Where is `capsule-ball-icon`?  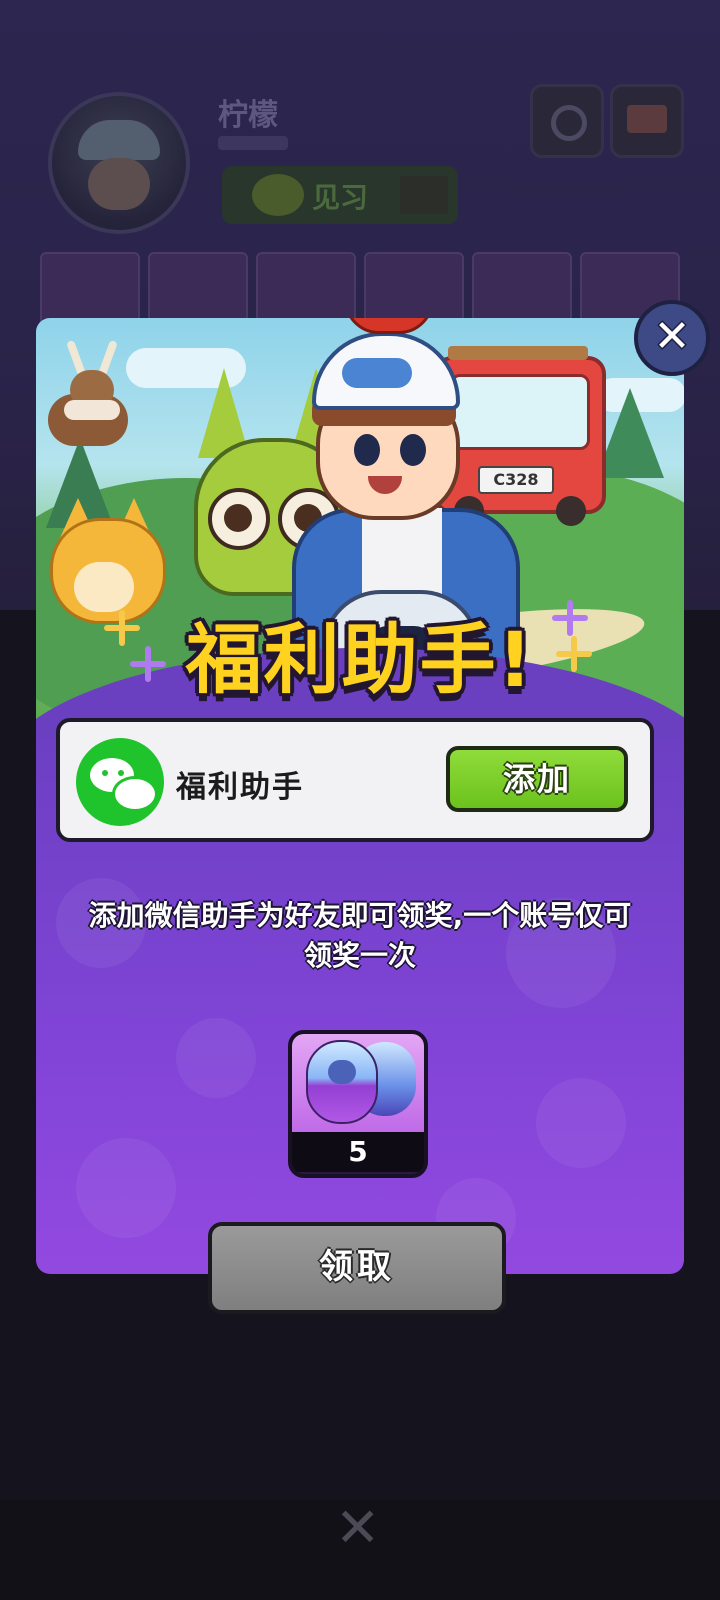 capsule-ball-icon is located at coordinates (342, 1082).